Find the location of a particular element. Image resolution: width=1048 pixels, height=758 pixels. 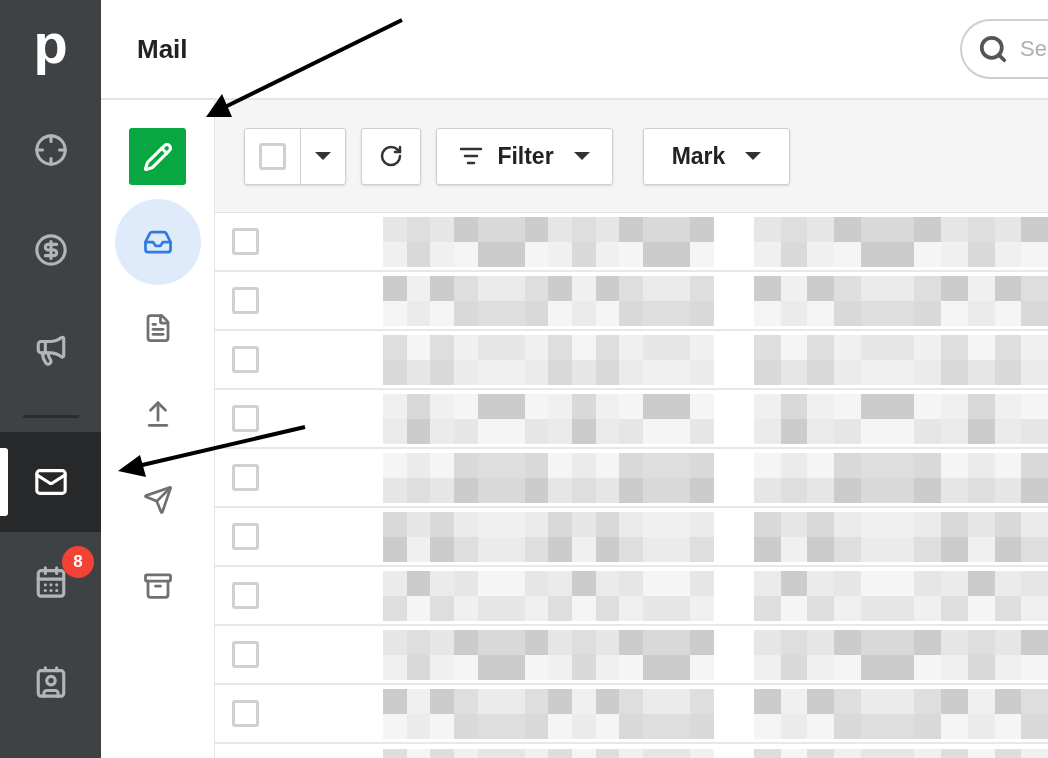

compose-button is located at coordinates (157, 156).